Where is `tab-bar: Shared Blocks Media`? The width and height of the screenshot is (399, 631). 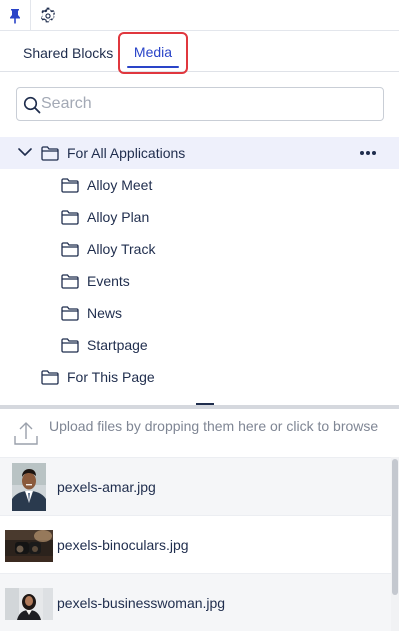
tab-bar: Shared Blocks Media is located at coordinates (199, 52).